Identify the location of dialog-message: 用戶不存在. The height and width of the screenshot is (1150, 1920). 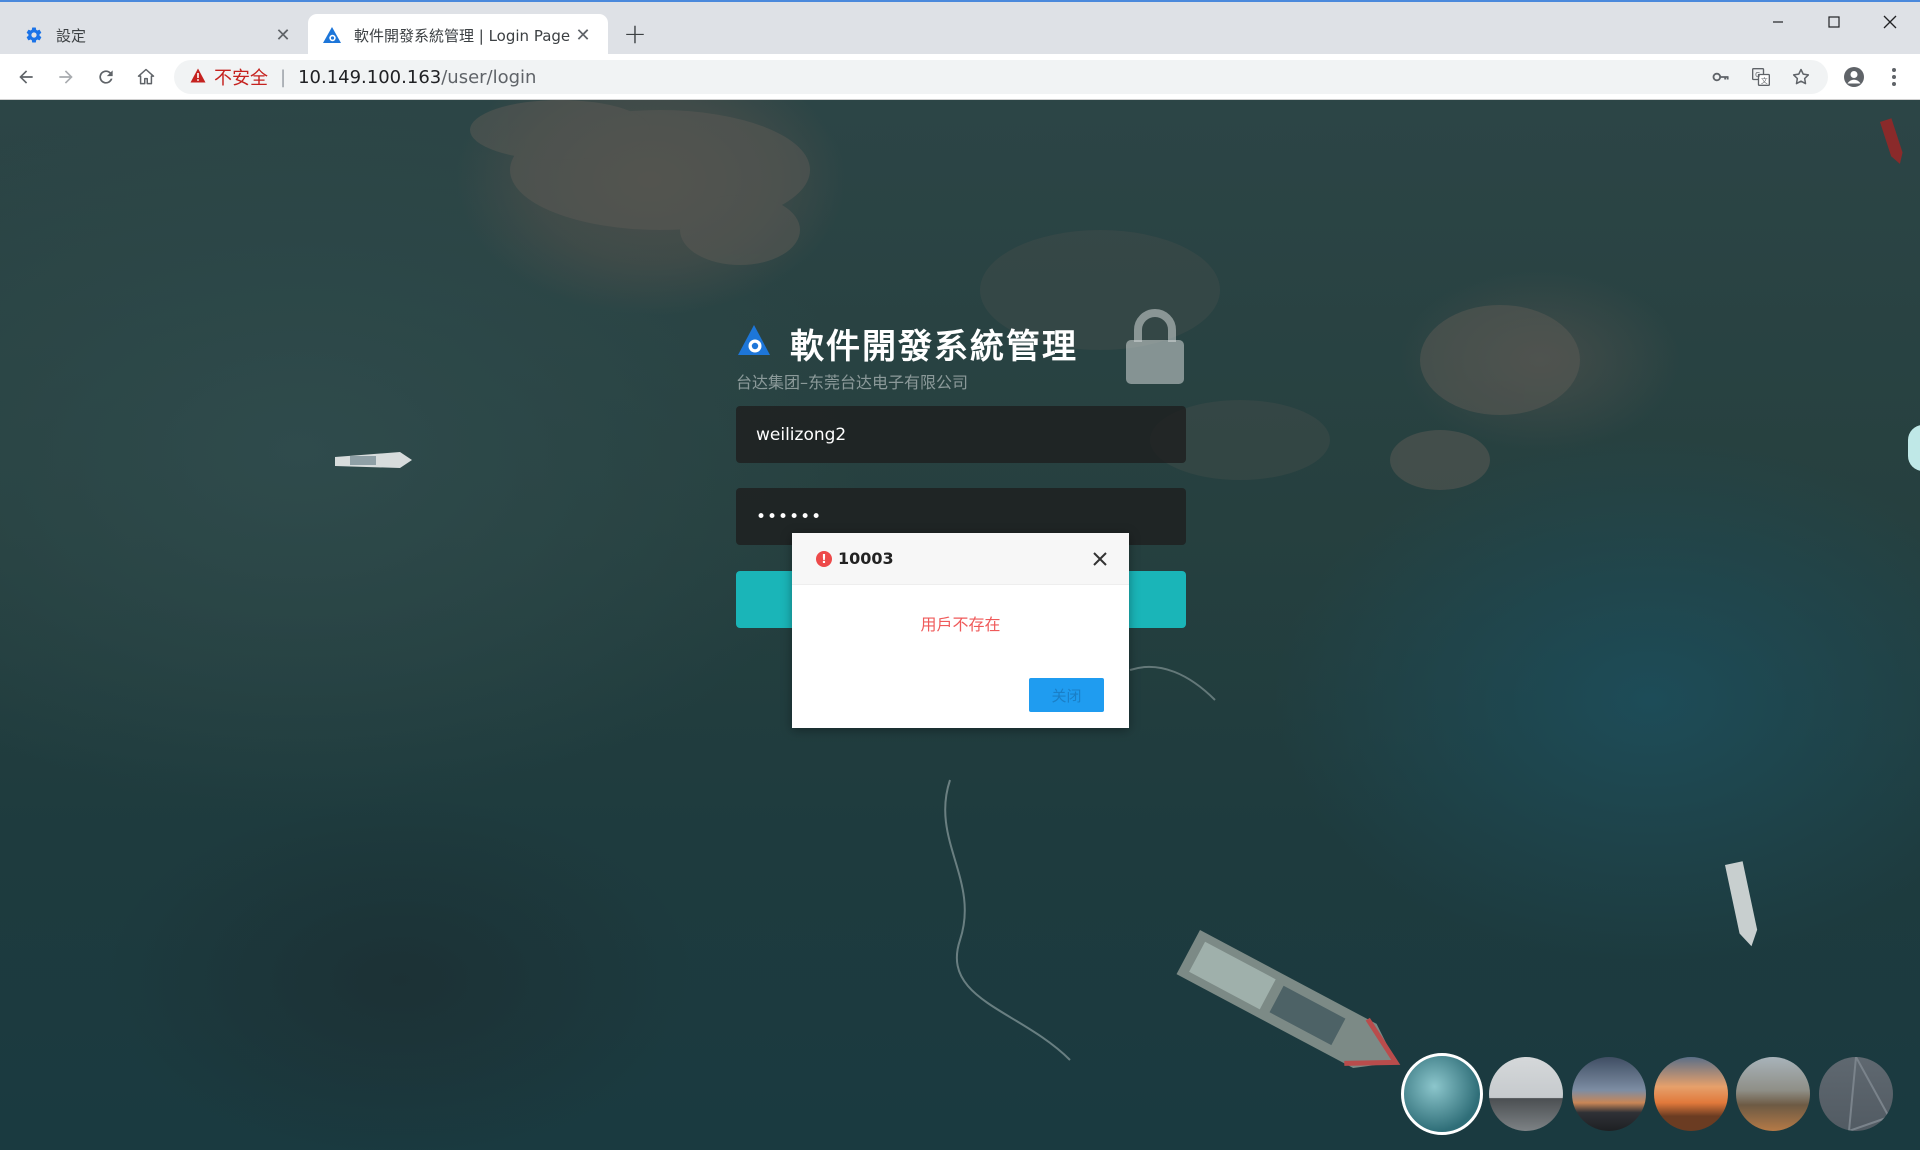
(960, 624).